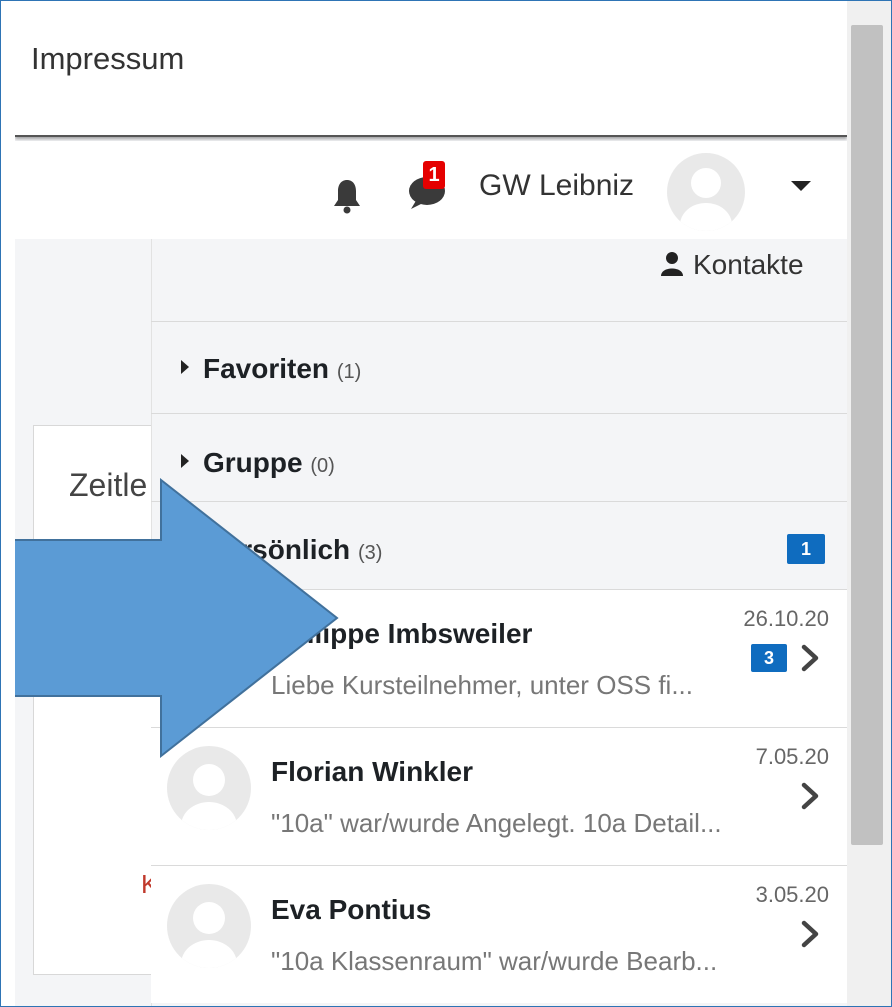  I want to click on contacts-link: Kontakte, so click(732, 265).